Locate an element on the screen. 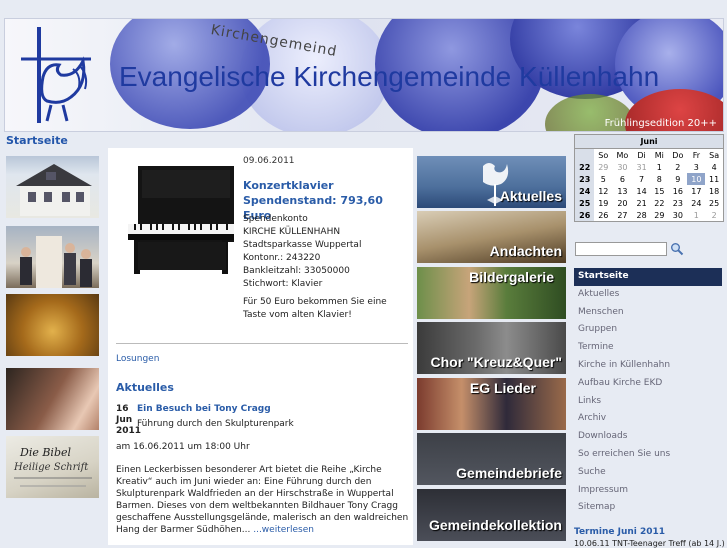  nav-item-startseite: Startseite is located at coordinates (648, 277).